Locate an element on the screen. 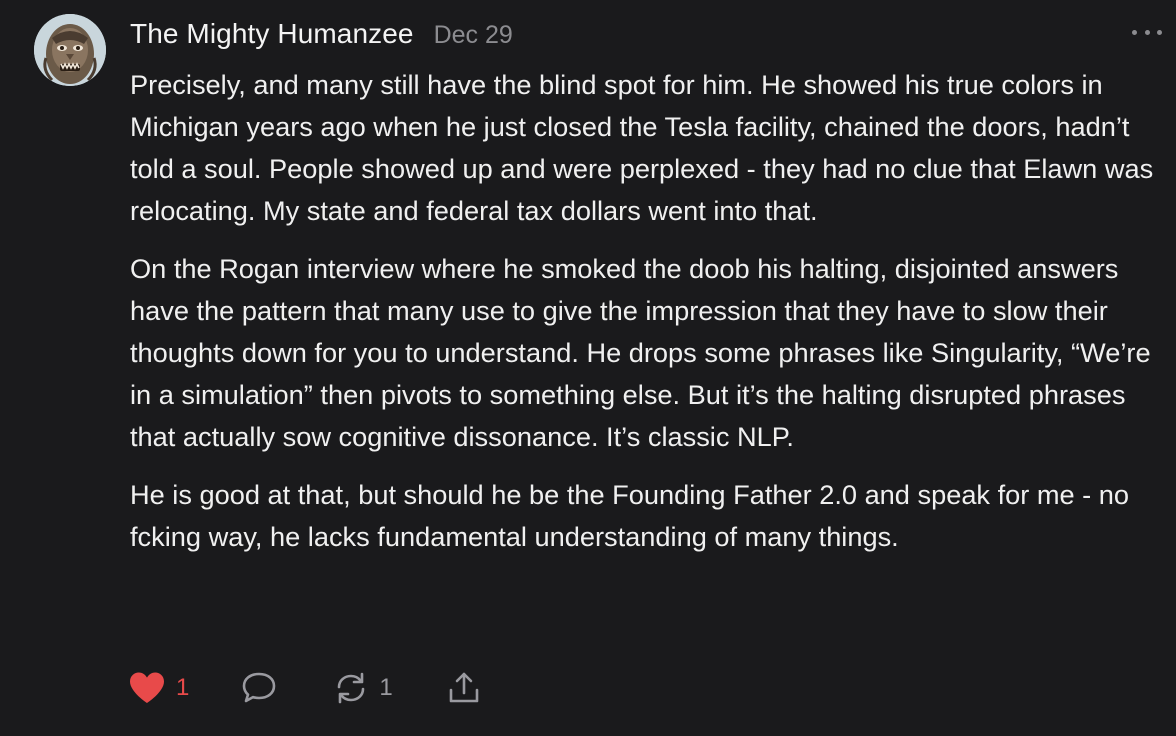  comment-date: Dec 29 is located at coordinates (473, 35).